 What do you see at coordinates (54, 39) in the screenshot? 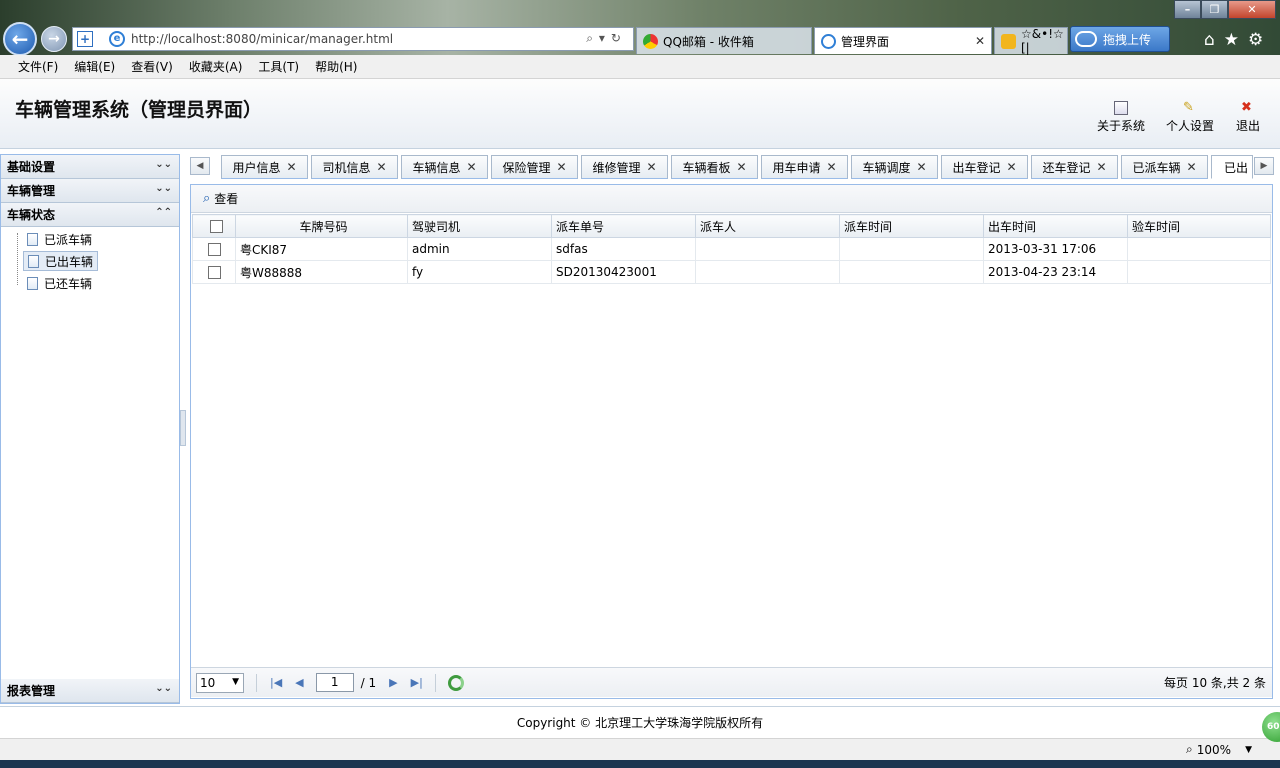
I see `forward-button: →` at bounding box center [54, 39].